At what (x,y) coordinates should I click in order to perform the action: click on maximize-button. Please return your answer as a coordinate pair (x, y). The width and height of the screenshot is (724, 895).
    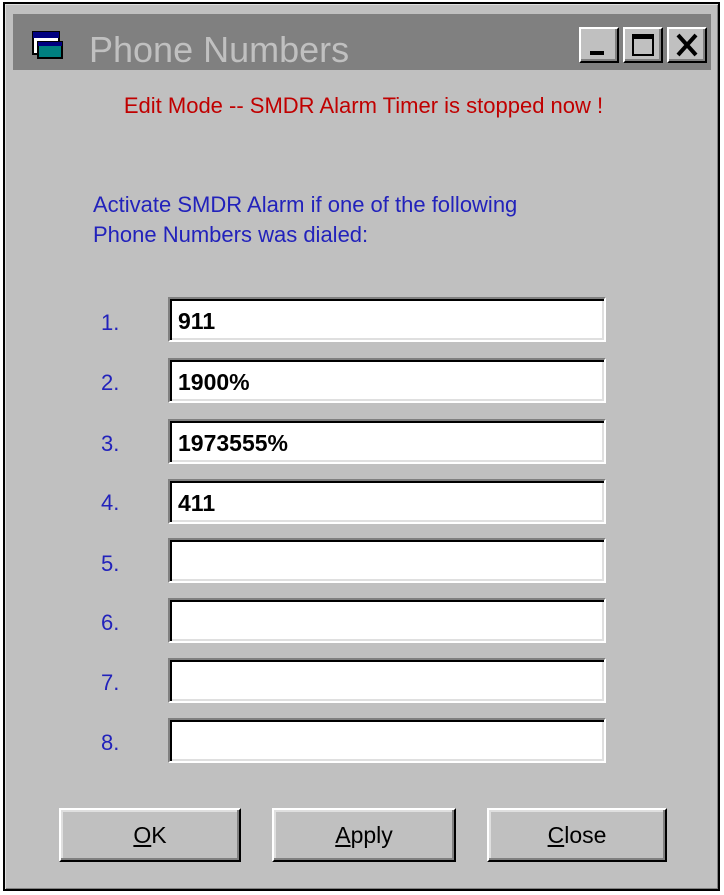
    Looking at the image, I should click on (643, 45).